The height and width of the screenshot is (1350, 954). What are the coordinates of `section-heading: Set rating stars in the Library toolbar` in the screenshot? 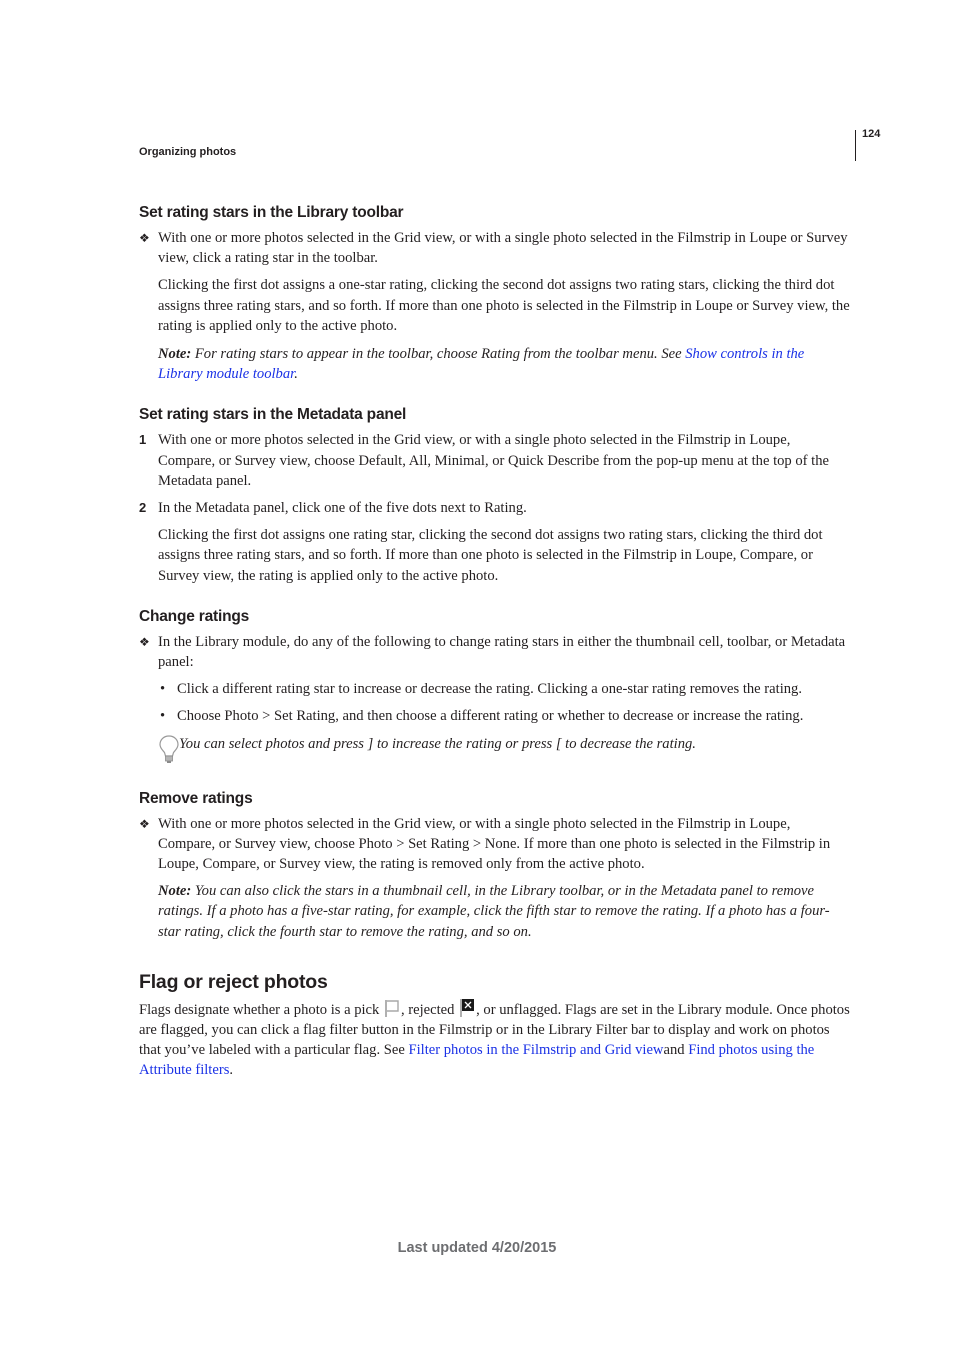 It's located at (271, 212).